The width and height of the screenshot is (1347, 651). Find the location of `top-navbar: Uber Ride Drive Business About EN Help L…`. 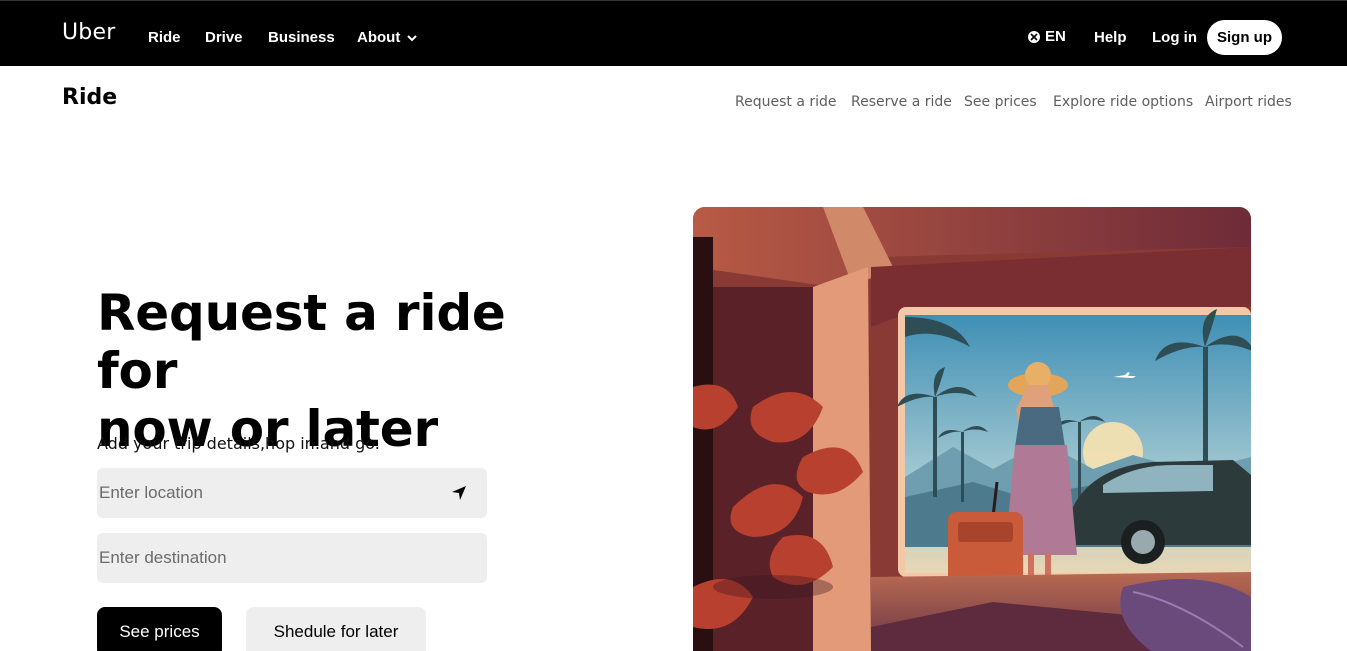

top-navbar: Uber Ride Drive Business About EN Help L… is located at coordinates (673, 33).